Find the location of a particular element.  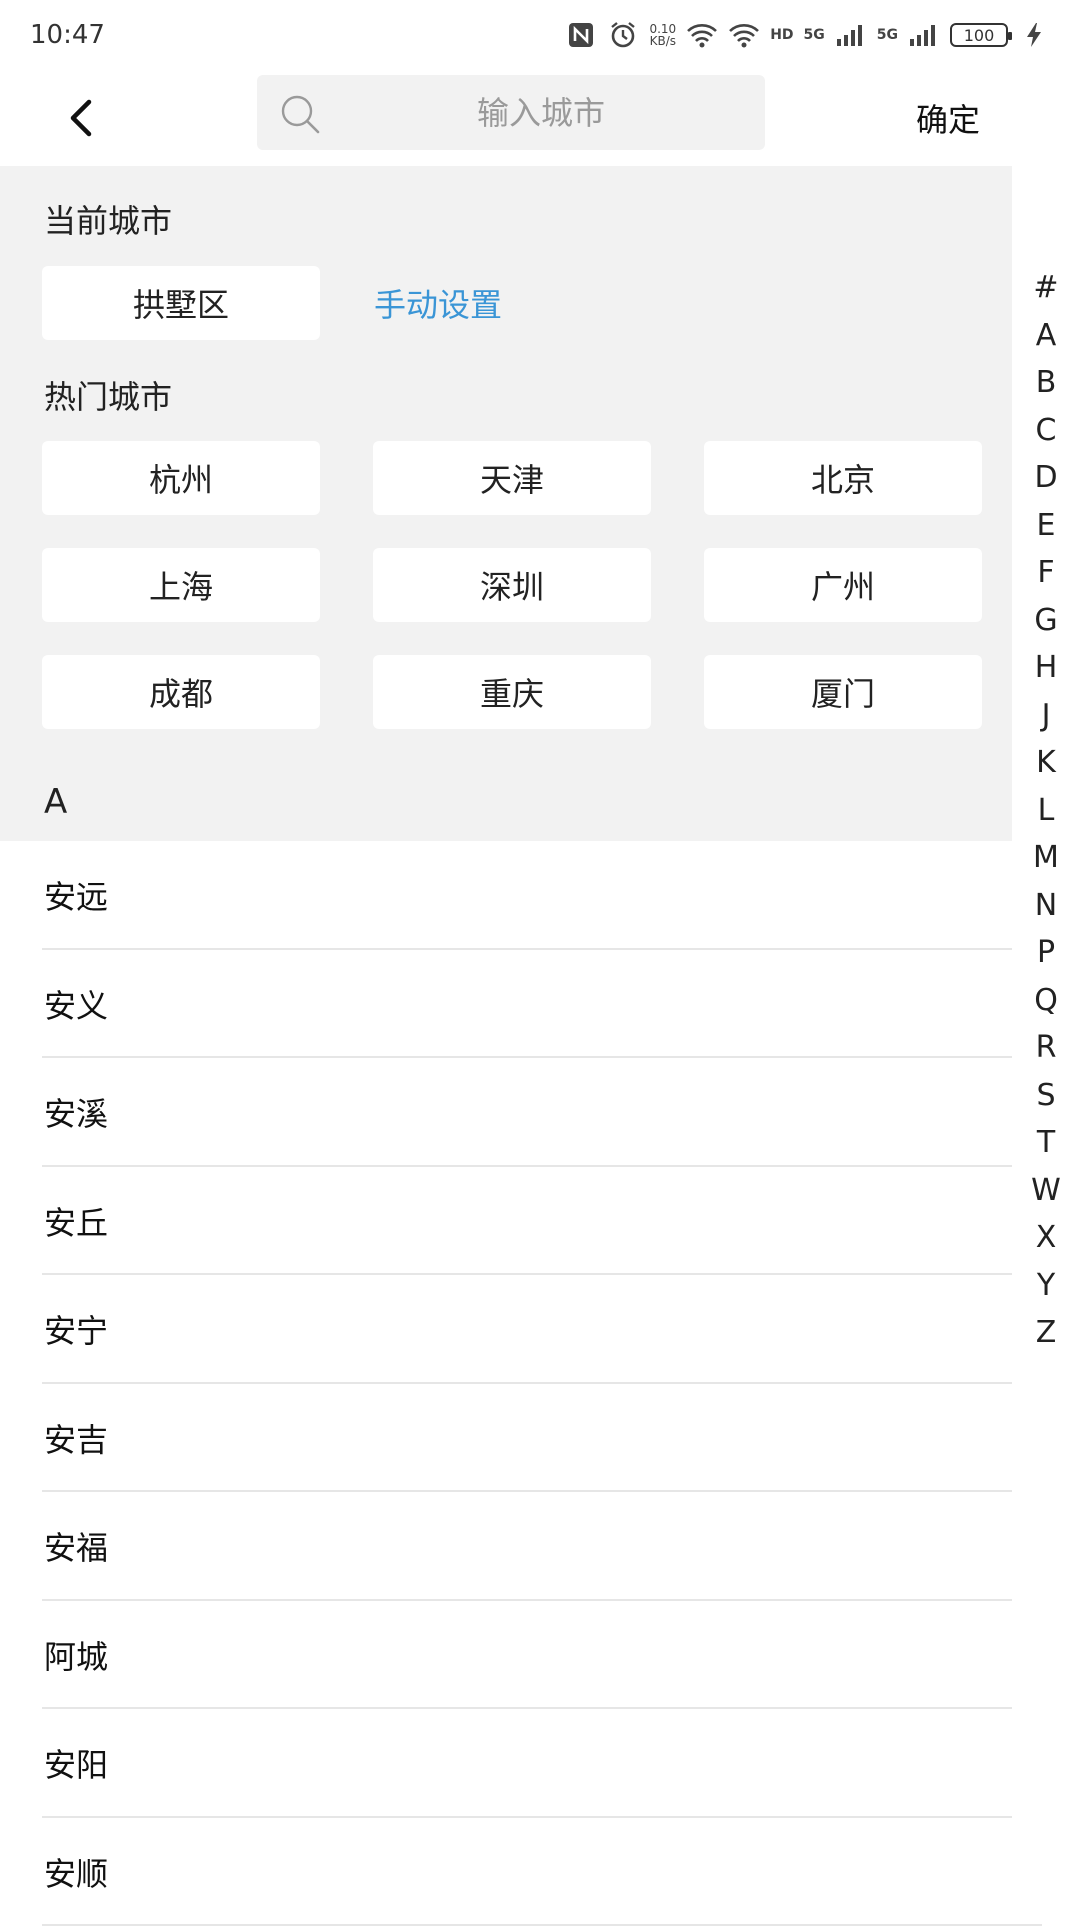

network-type-1: 5G is located at coordinates (814, 35).